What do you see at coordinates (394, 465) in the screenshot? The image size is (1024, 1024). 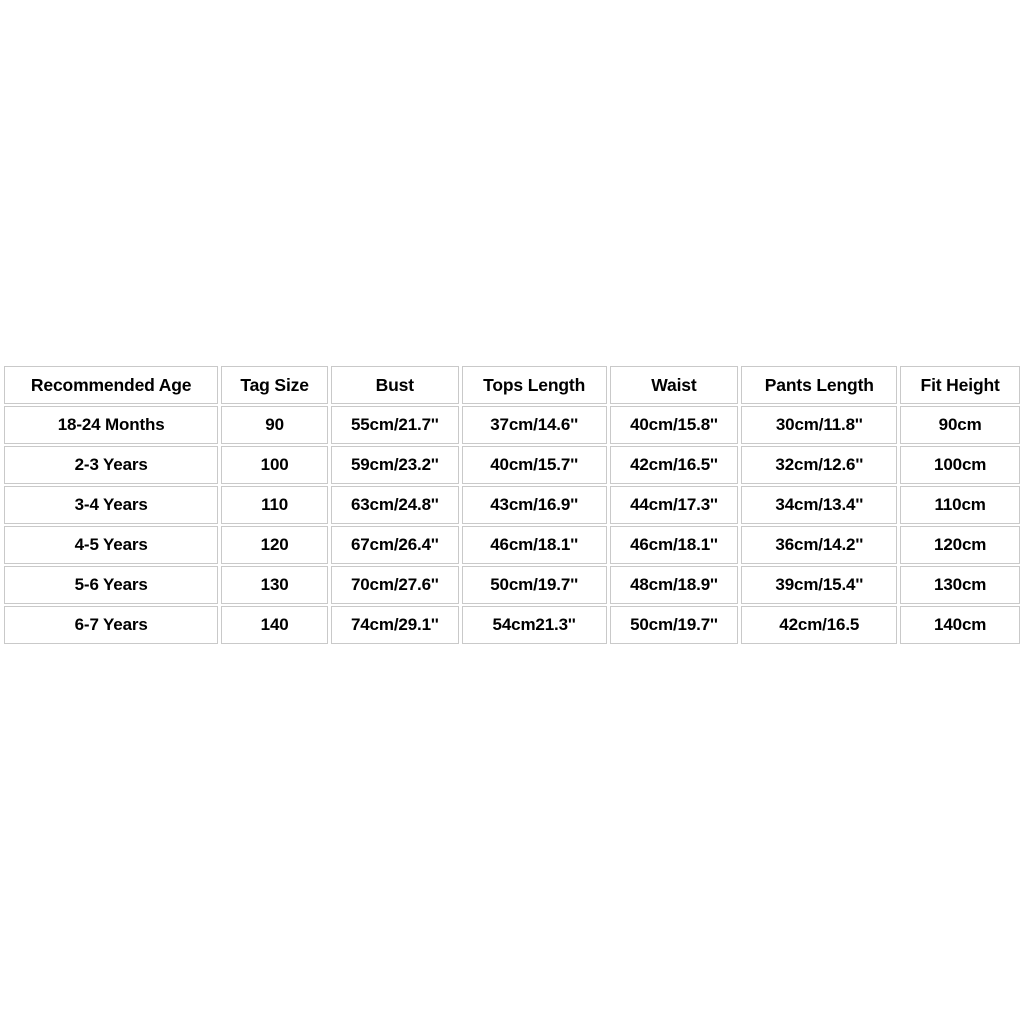 I see `cell-bust: 59cm/23.2''` at bounding box center [394, 465].